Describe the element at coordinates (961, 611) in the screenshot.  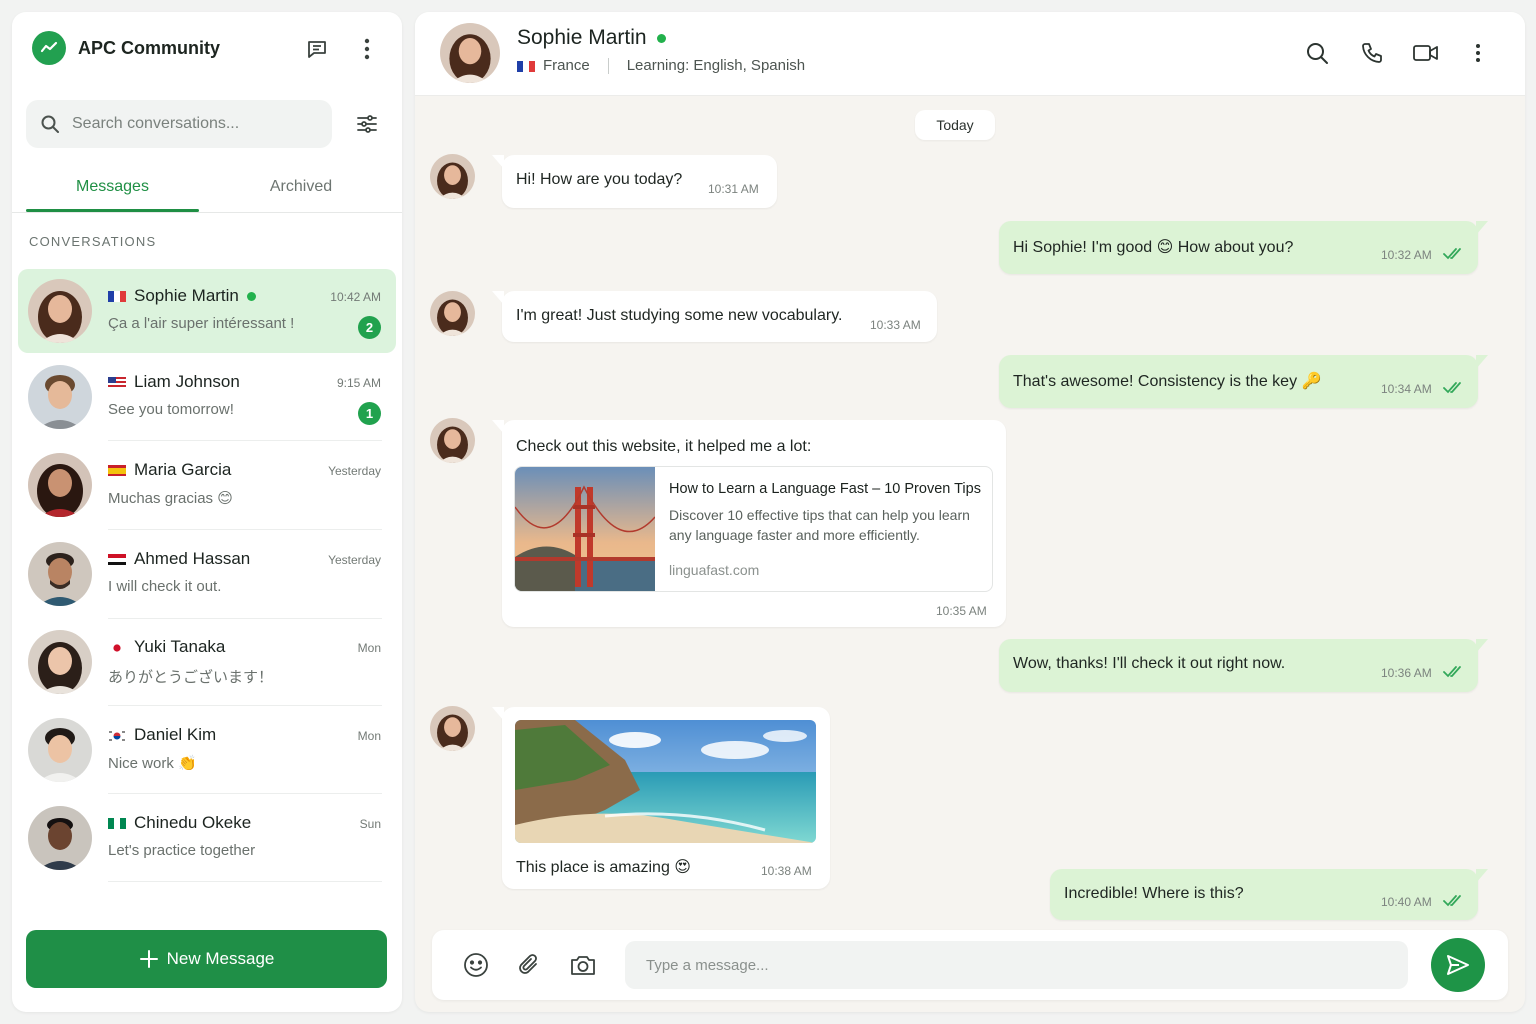
I see `message-time: 10:35 AM` at that location.